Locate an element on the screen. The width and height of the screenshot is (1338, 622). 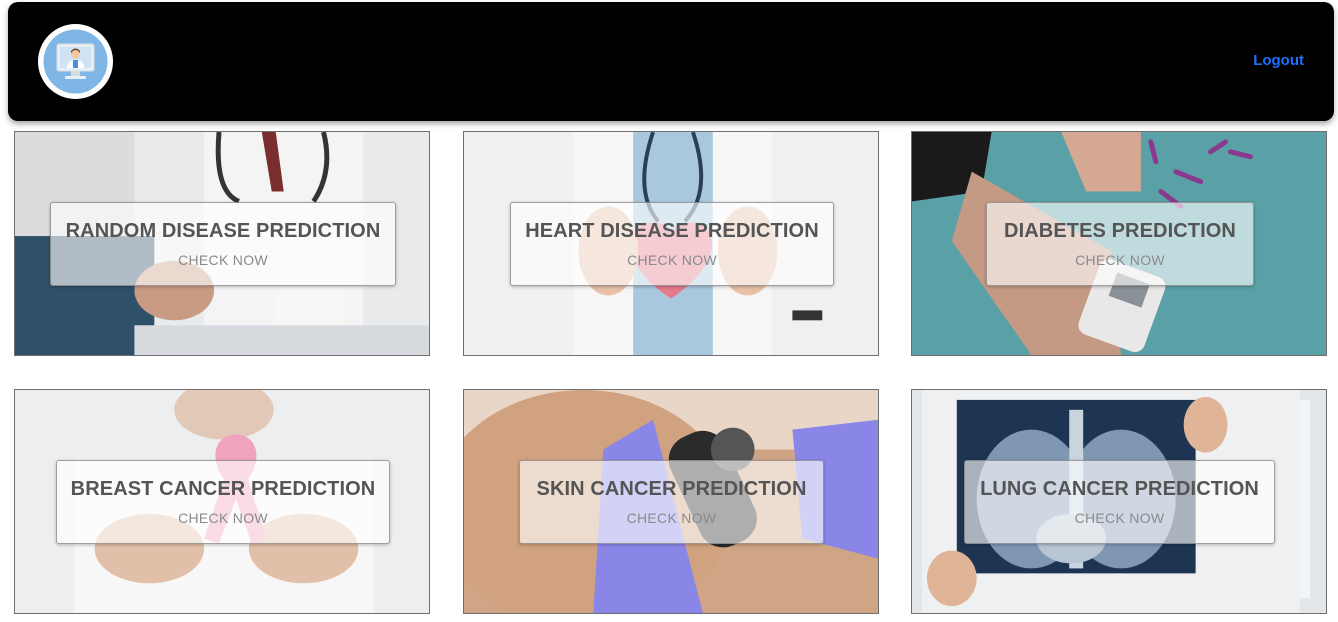
random-disease-card: RANDOM DISEASE PREDICTION CHECK NOW is located at coordinates (222, 243).